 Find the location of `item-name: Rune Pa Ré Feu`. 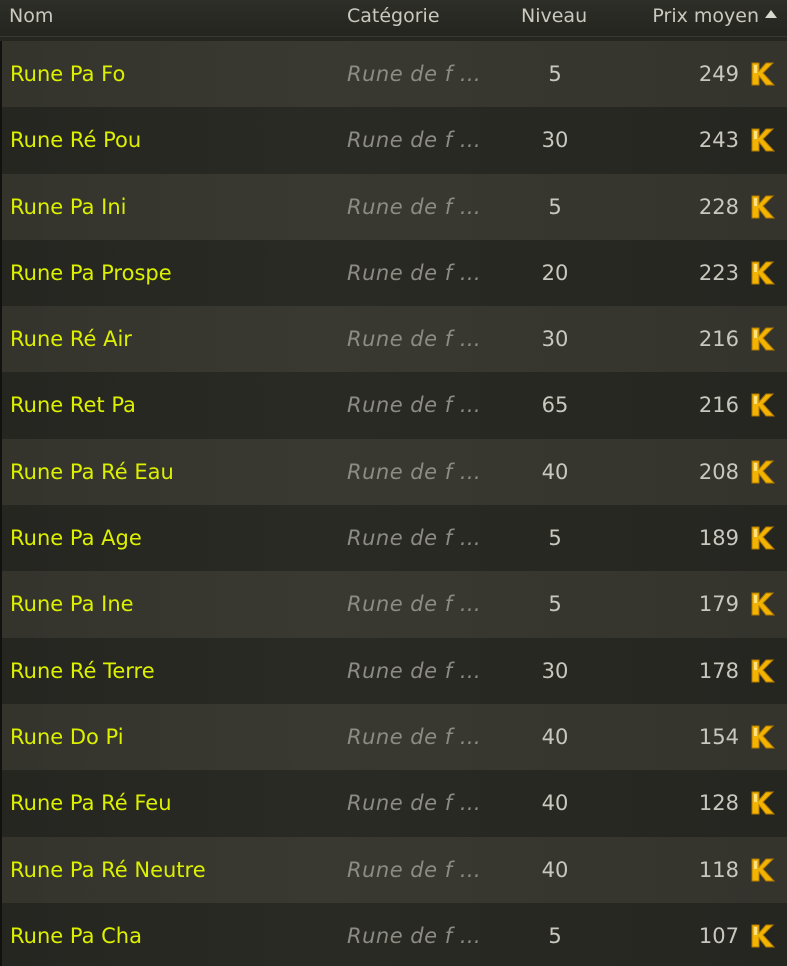

item-name: Rune Pa Ré Feu is located at coordinates (91, 803).